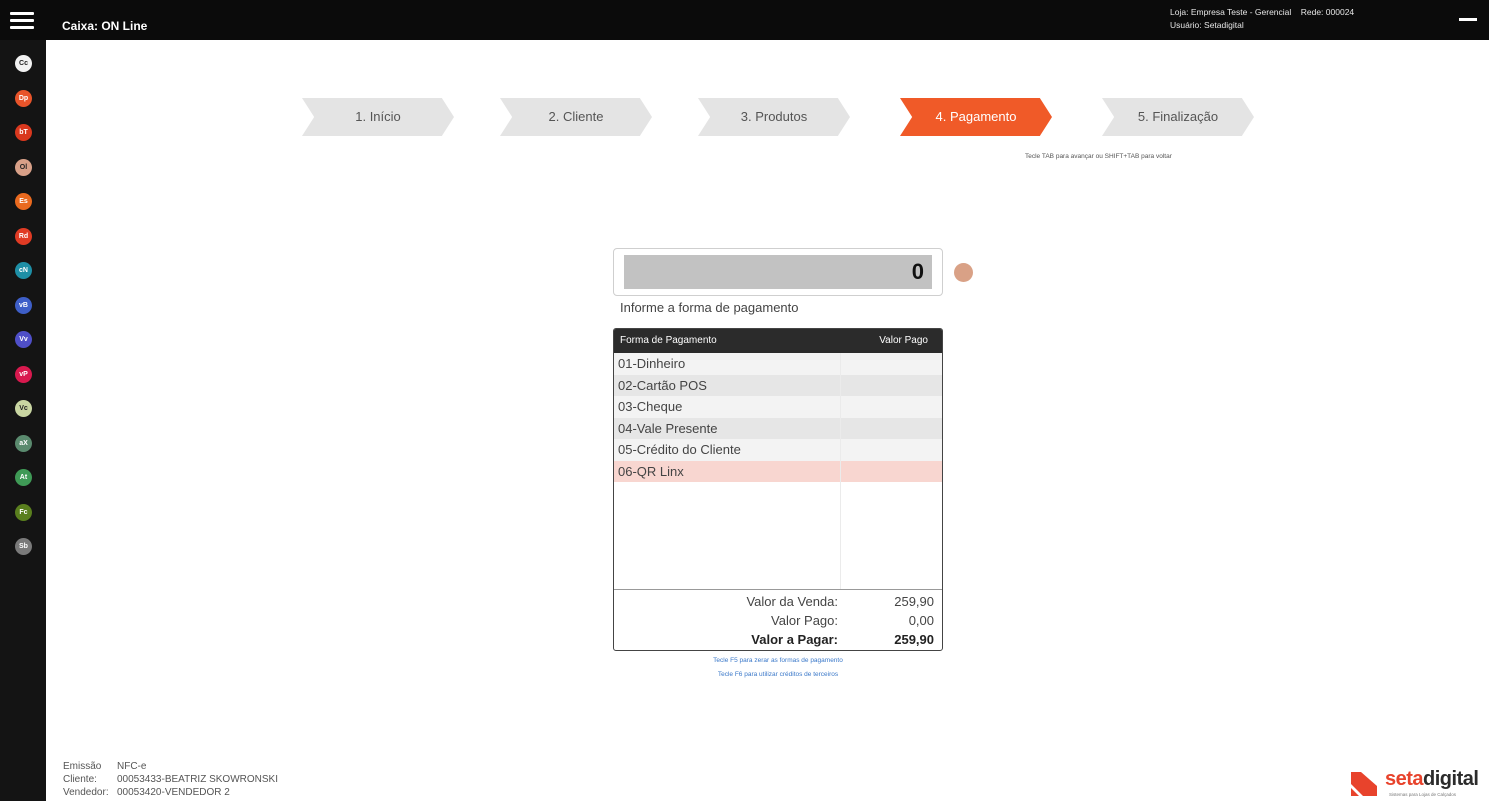  Describe the element at coordinates (921, 620) in the screenshot. I see `valor-pago-value: 0,00` at that location.